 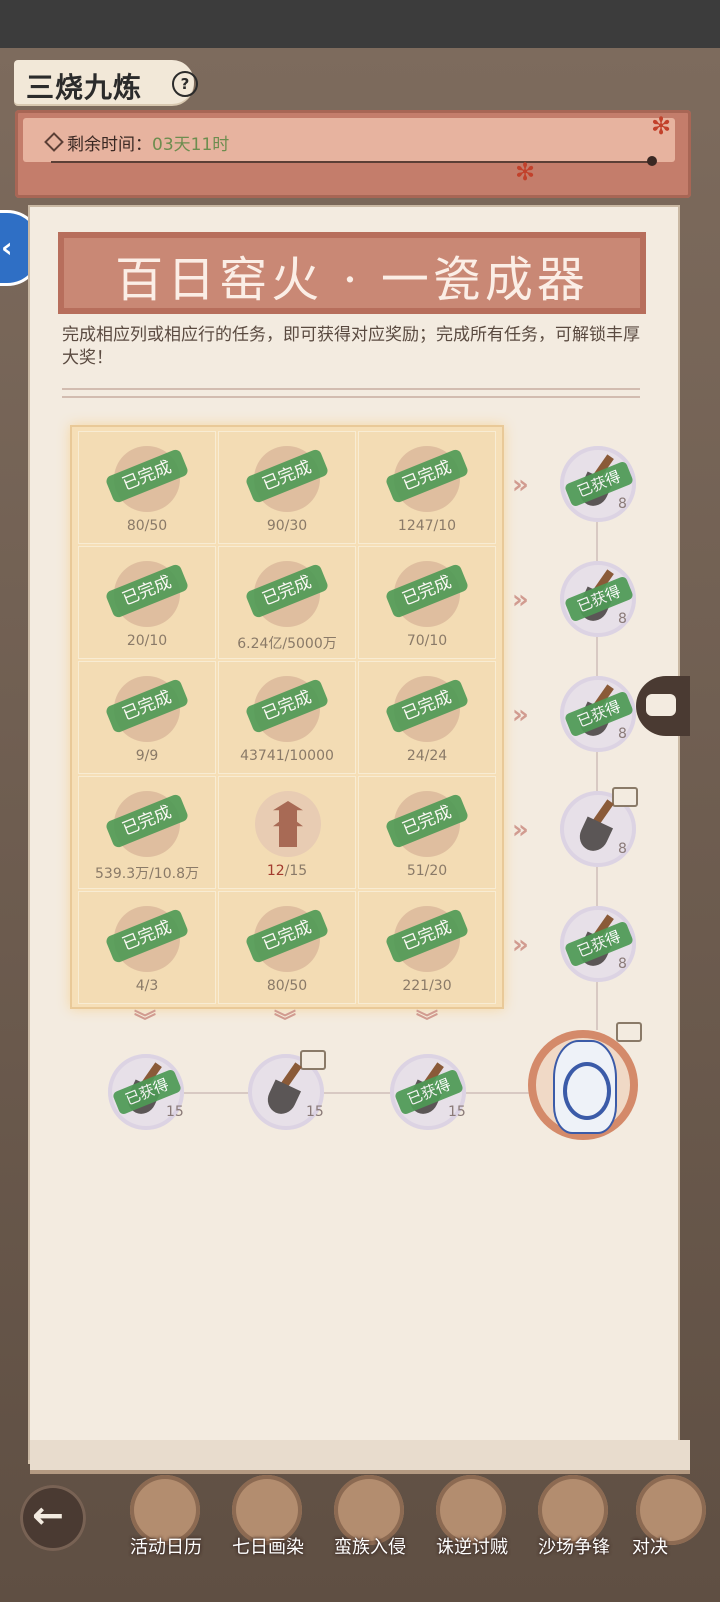 I want to click on nav-item-label: 蛮族入侵, so click(x=370, y=1547).